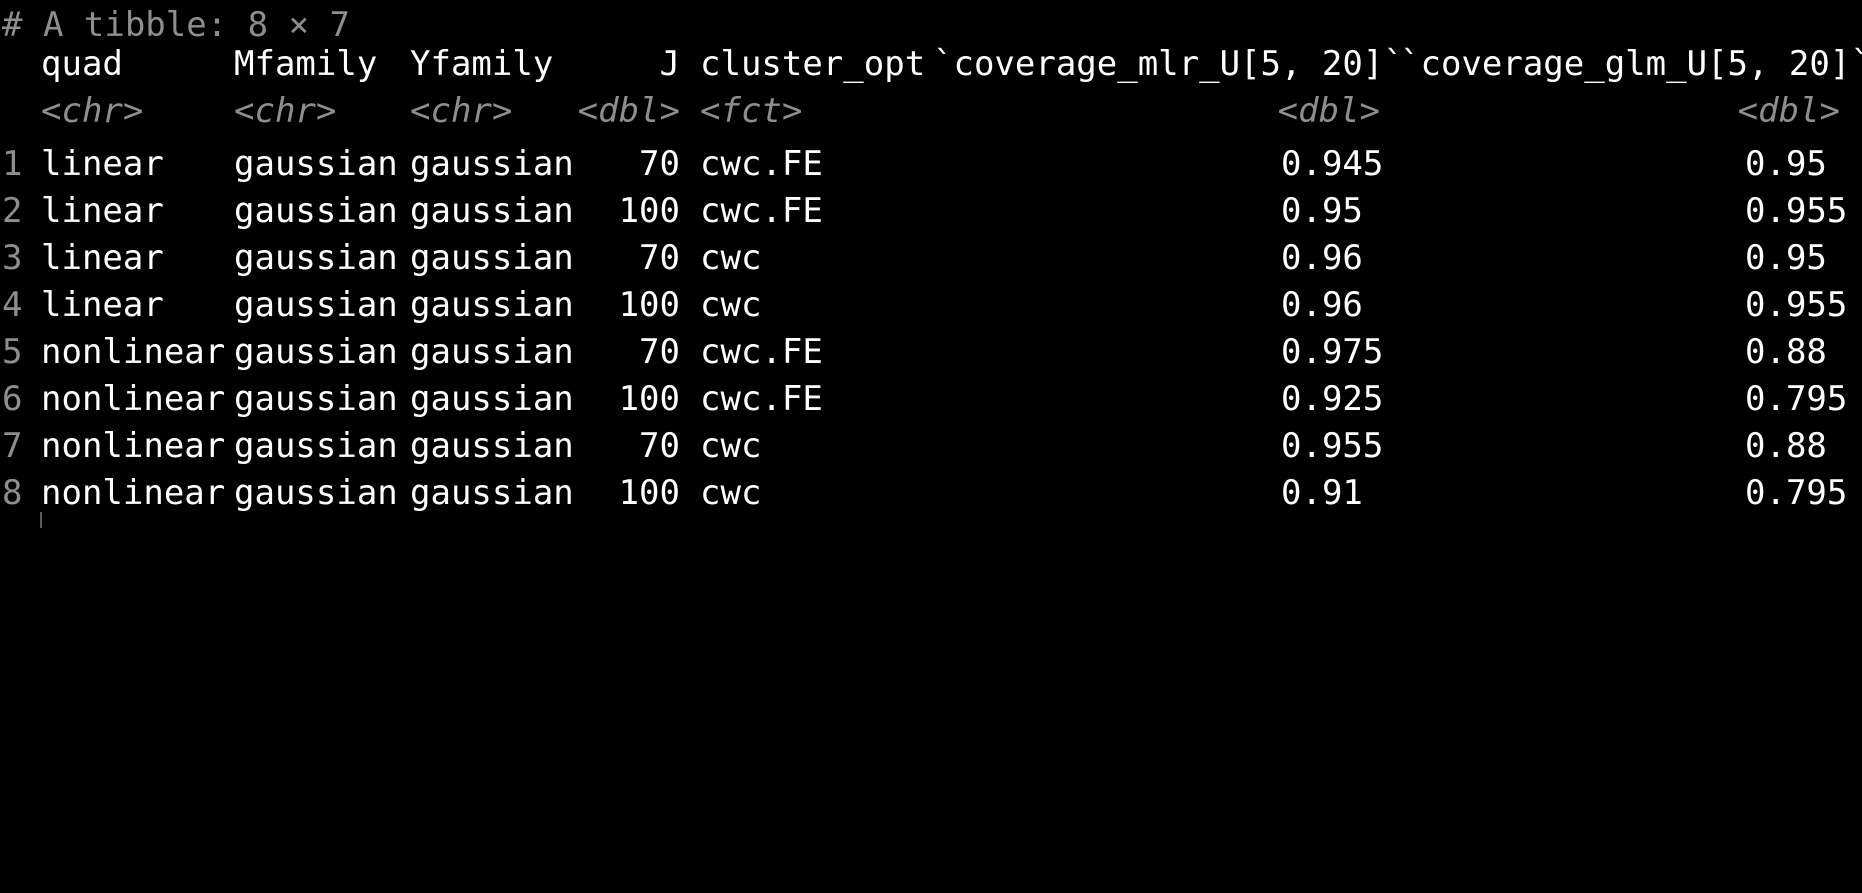 Image resolution: width=1862 pixels, height=893 pixels. What do you see at coordinates (813, 64) in the screenshot?
I see `col-name-cluster-opt: cluster_opt` at bounding box center [813, 64].